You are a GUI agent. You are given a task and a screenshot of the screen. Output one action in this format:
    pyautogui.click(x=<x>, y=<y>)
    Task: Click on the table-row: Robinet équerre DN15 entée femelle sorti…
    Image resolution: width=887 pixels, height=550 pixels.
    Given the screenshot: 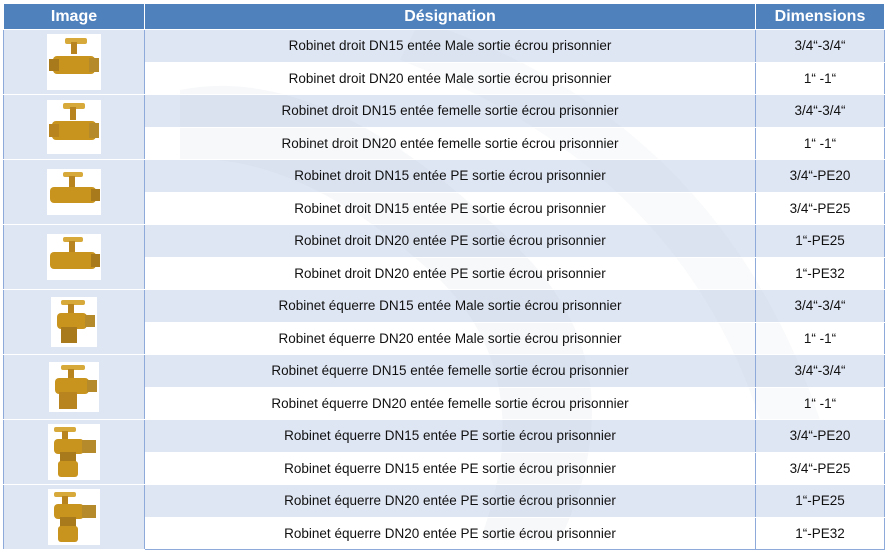 What is the action you would take?
    pyautogui.click(x=444, y=387)
    